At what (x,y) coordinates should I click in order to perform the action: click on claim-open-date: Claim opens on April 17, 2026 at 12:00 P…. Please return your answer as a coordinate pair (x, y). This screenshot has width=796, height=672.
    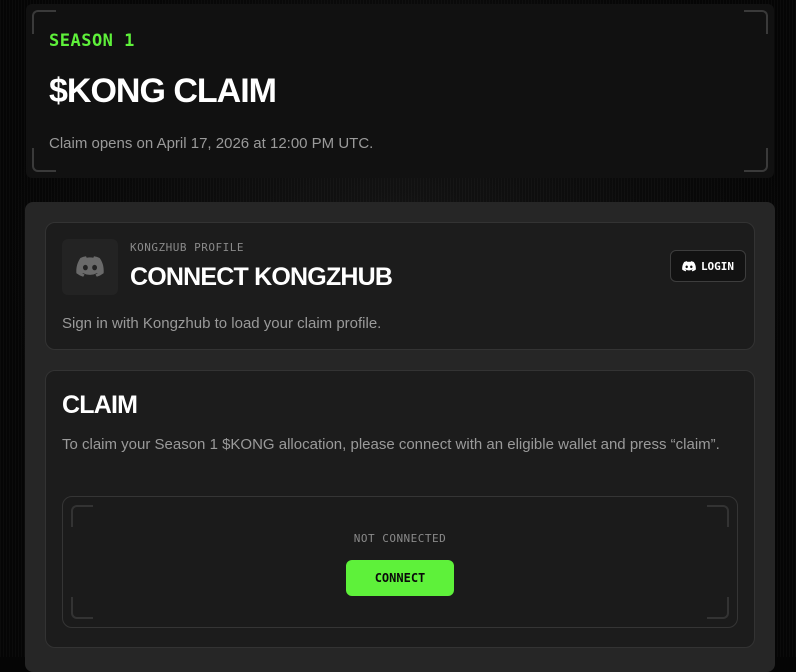
    Looking at the image, I should click on (211, 143).